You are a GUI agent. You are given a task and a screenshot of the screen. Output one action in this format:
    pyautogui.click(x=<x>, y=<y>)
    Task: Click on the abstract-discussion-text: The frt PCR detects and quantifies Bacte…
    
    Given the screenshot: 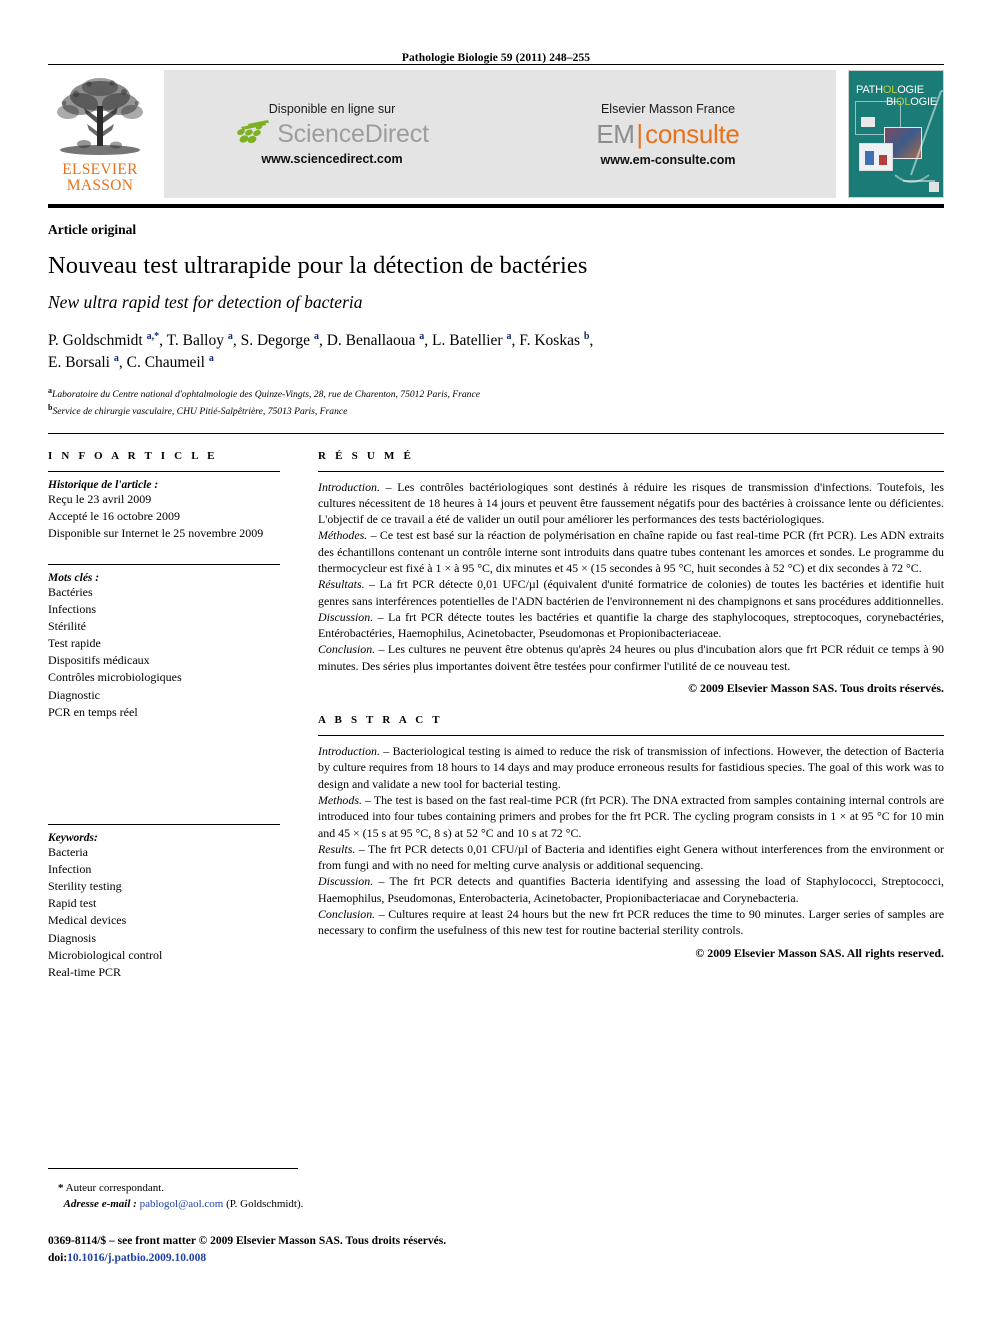 What is the action you would take?
    pyautogui.click(x=631, y=889)
    